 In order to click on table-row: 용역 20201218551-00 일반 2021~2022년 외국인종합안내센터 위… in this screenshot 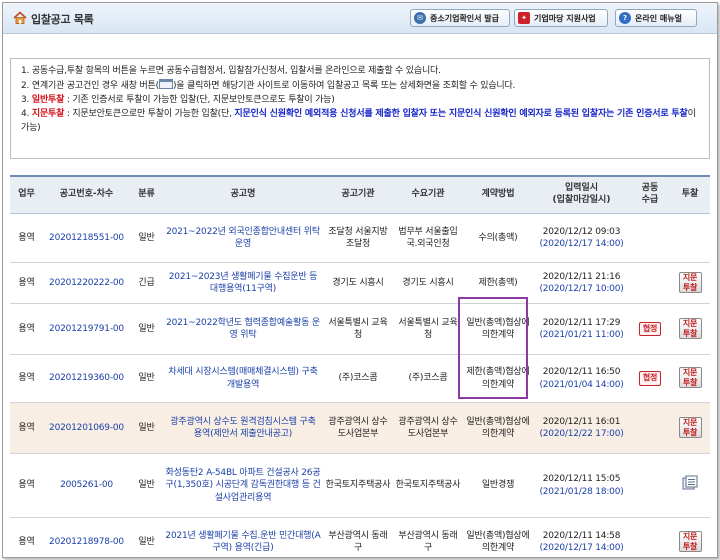, I will do `click(360, 238)`.